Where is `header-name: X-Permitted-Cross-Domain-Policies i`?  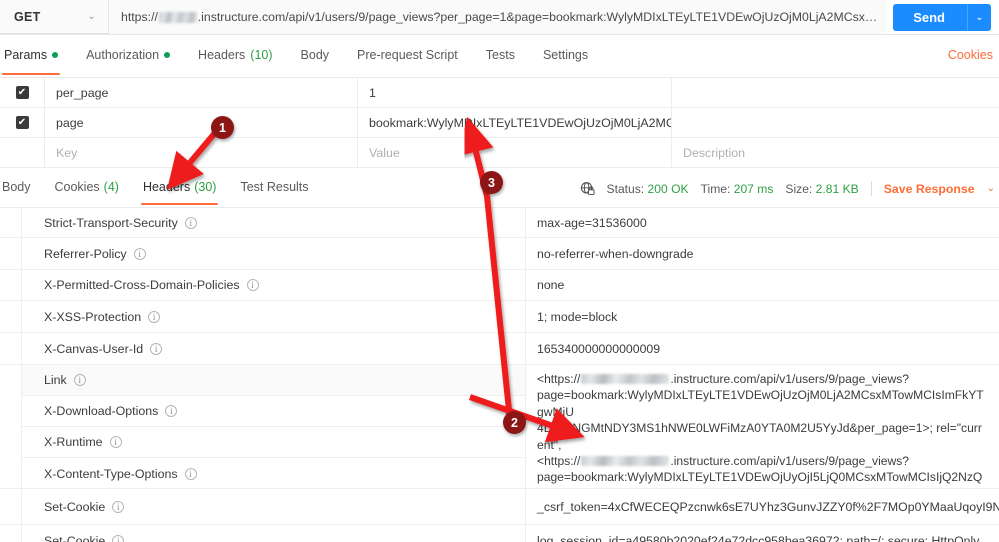 header-name: X-Permitted-Cross-Domain-Policies i is located at coordinates (274, 285).